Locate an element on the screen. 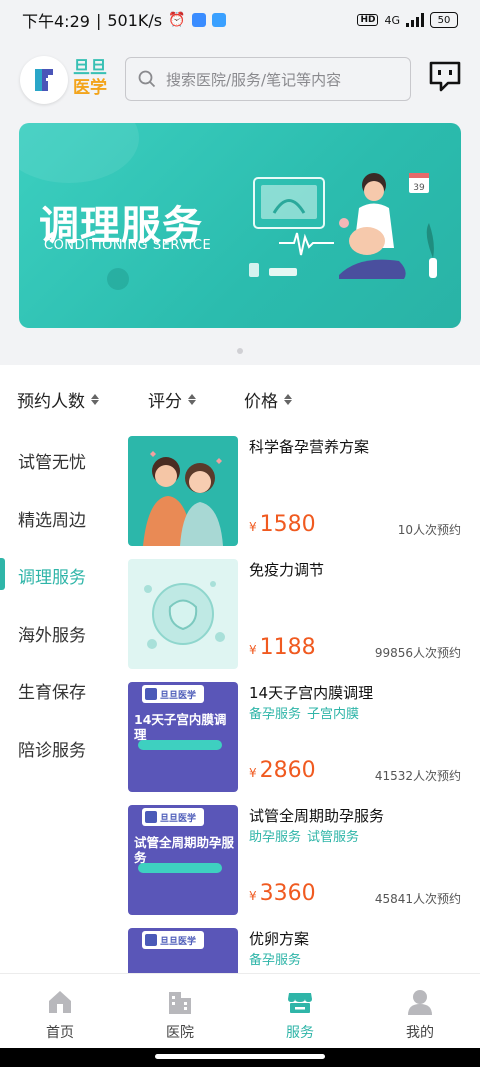 The height and width of the screenshot is (1067, 480). thumbnail-title: 试管全周期助孕服务 is located at coordinates (184, 850).